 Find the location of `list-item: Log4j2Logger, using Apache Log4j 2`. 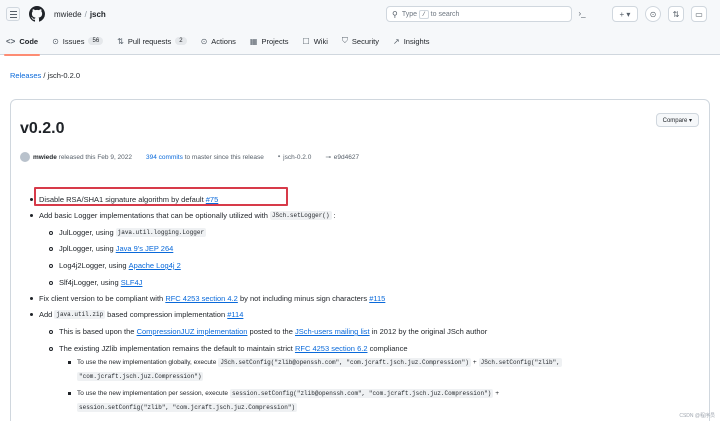

list-item: Log4j2Logger, using Apache Log4j 2 is located at coordinates (115, 265).